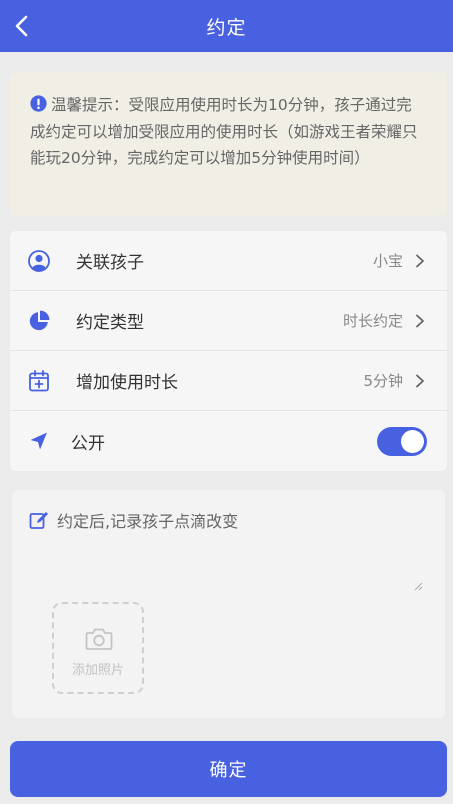  I want to click on top-bar: 约定, so click(226, 26).